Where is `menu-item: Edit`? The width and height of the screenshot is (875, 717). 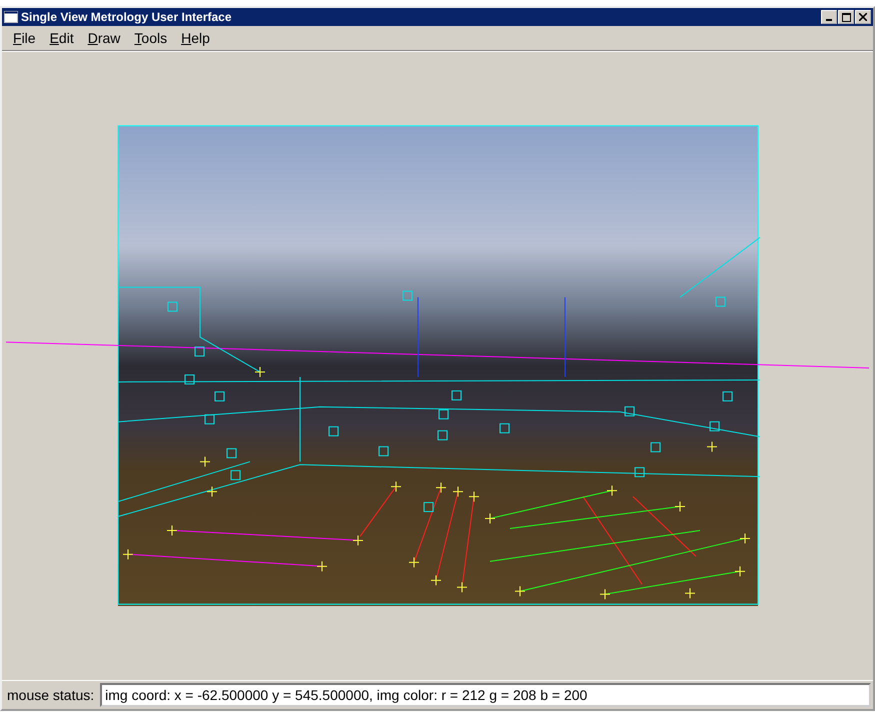 menu-item: Edit is located at coordinates (61, 38).